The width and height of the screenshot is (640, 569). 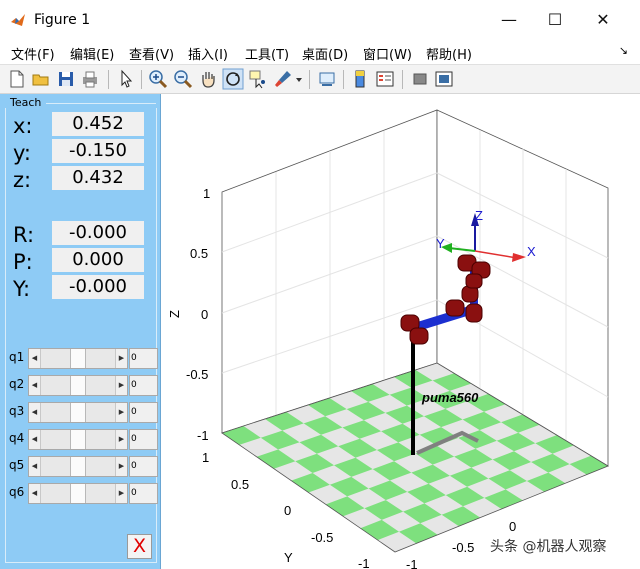 What do you see at coordinates (412, 563) in the screenshot?
I see `x-tick-neg1: -1` at bounding box center [412, 563].